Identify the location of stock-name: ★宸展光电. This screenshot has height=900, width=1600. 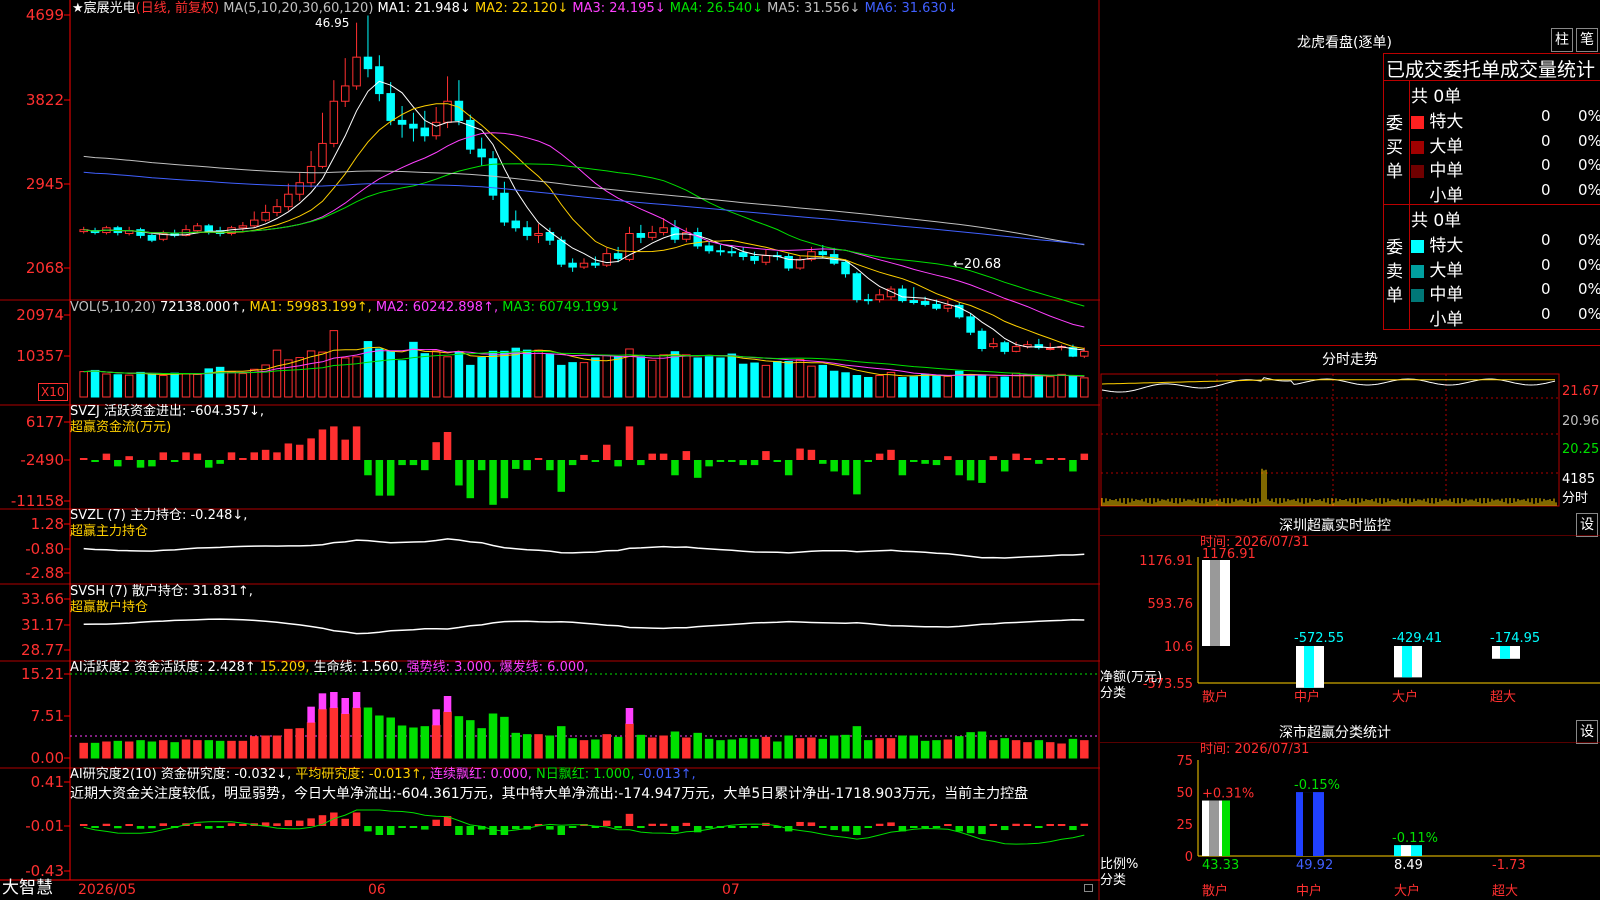
(104, 8).